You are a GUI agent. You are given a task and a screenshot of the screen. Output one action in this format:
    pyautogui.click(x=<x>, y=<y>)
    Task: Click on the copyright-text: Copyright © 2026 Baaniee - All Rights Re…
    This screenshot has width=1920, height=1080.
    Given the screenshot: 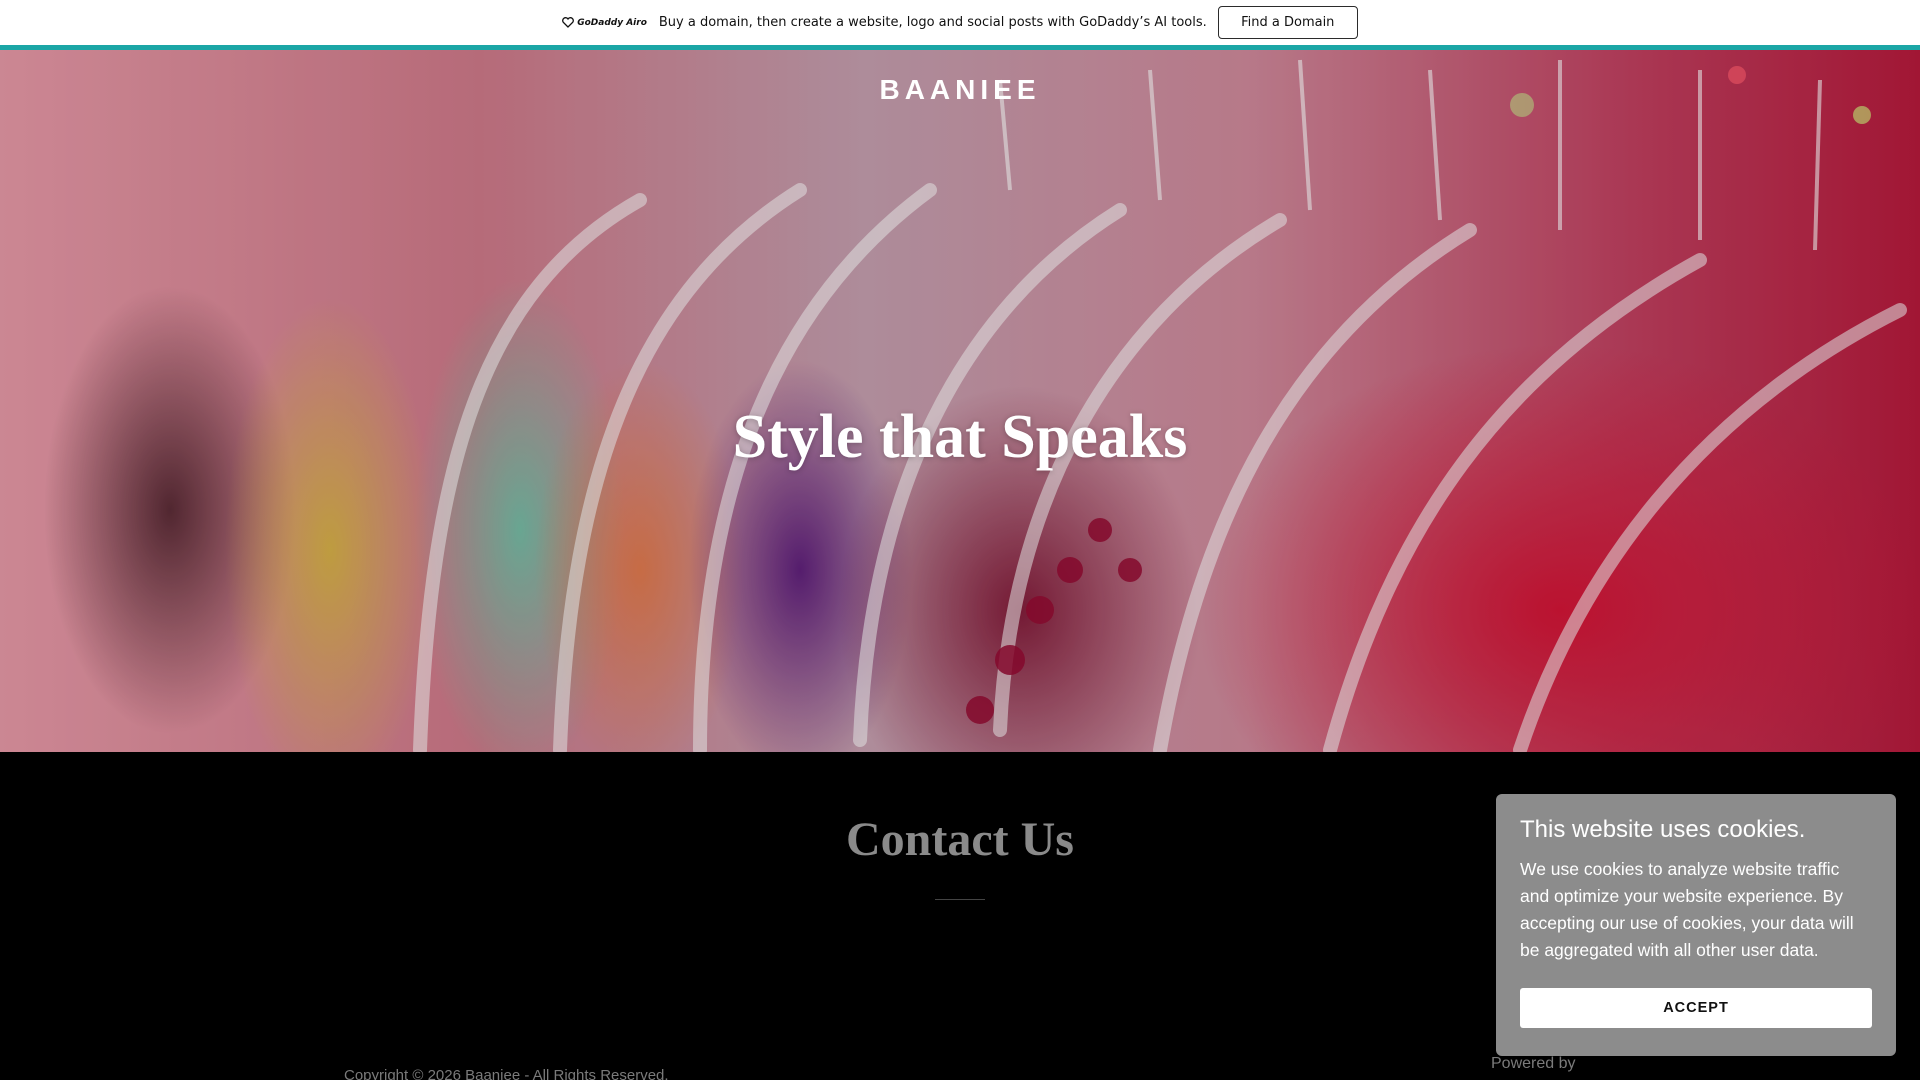 What is the action you would take?
    pyautogui.click(x=506, y=1073)
    